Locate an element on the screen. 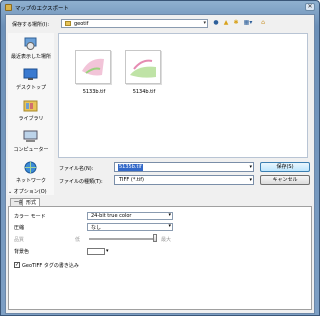 Image resolution: width=320 pixels, height=316 pixels. cancel-button: キャンセル is located at coordinates (285, 180).